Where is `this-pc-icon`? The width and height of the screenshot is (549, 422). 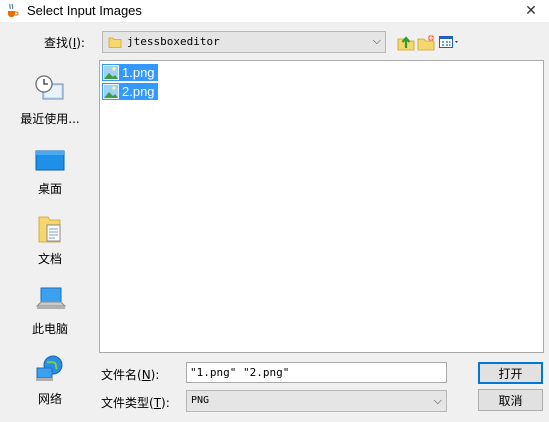
this-pc-icon is located at coordinates (50, 298).